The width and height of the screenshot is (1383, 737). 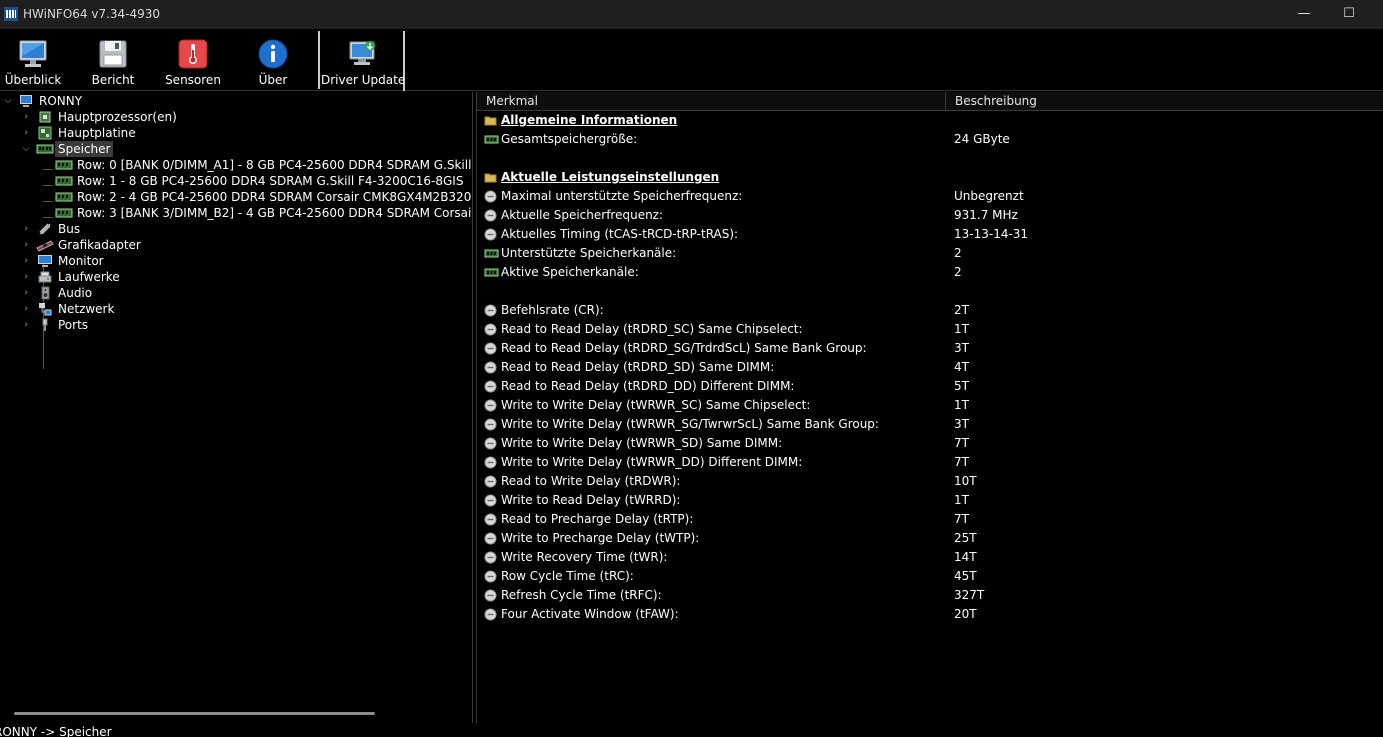 I want to click on timing-row: Write to Precharge Delay (tWTP): 25T, so click(x=930, y=538).